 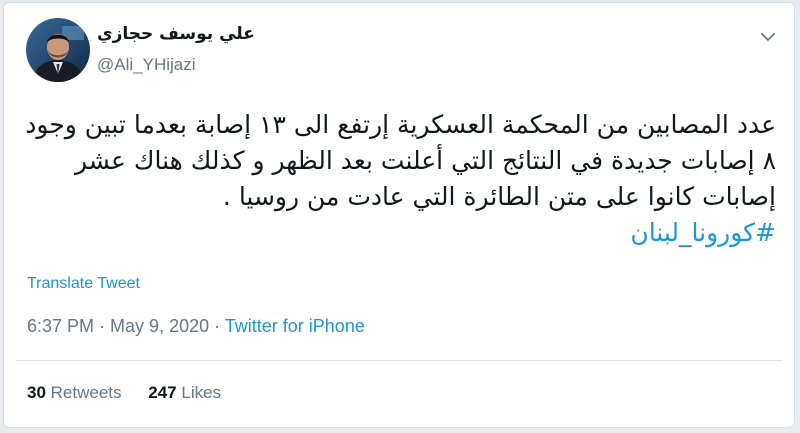 What do you see at coordinates (295, 326) in the screenshot?
I see `tweet-source-link: Twitter for iPhone` at bounding box center [295, 326].